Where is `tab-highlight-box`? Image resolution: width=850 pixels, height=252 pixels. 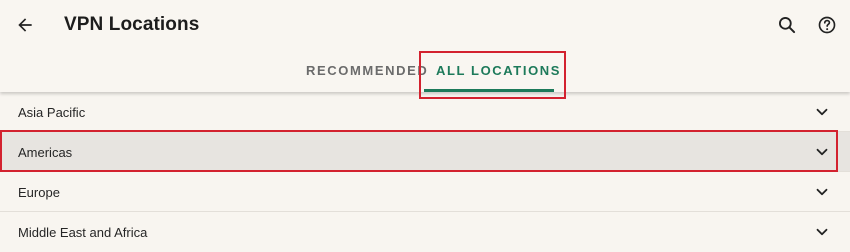 tab-highlight-box is located at coordinates (492, 75).